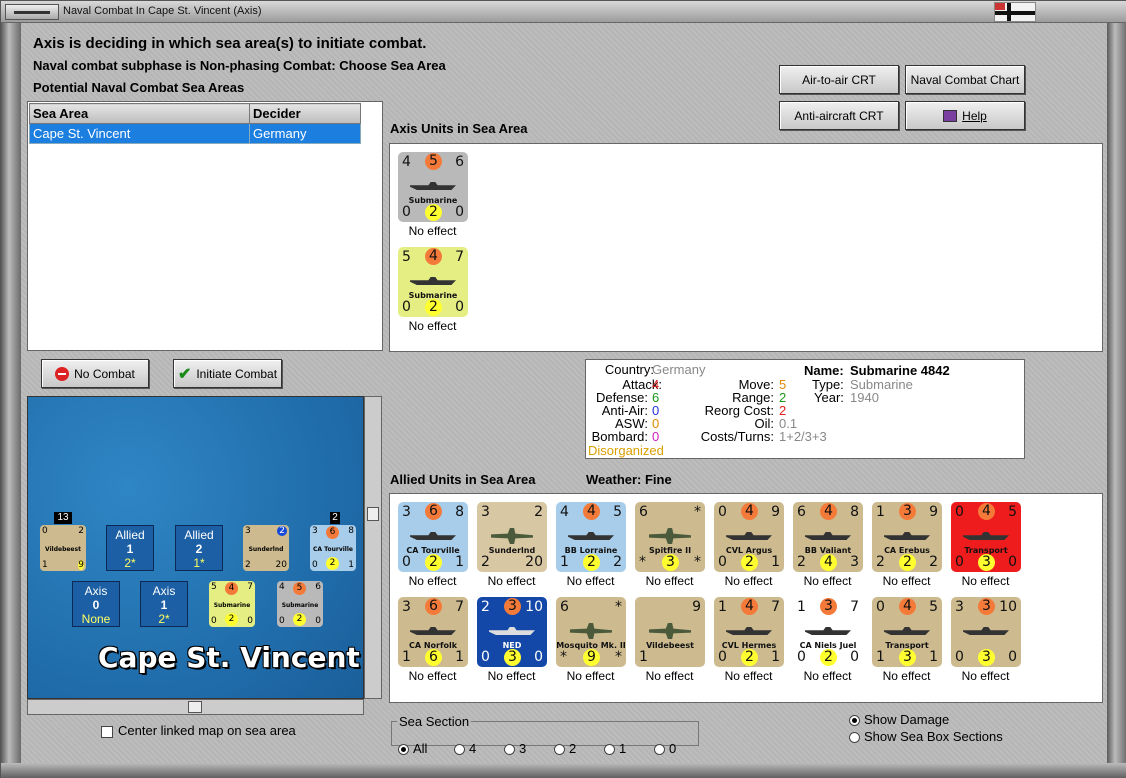 This screenshot has height=778, width=1126. Describe the element at coordinates (96, 604) in the screenshot. I see `axis-box-0: Axis 0 None` at that location.